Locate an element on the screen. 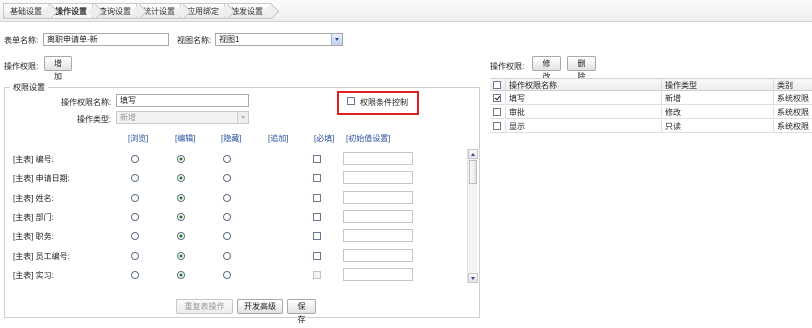  tab-basic-settings: 基础设置 is located at coordinates (27, 11).